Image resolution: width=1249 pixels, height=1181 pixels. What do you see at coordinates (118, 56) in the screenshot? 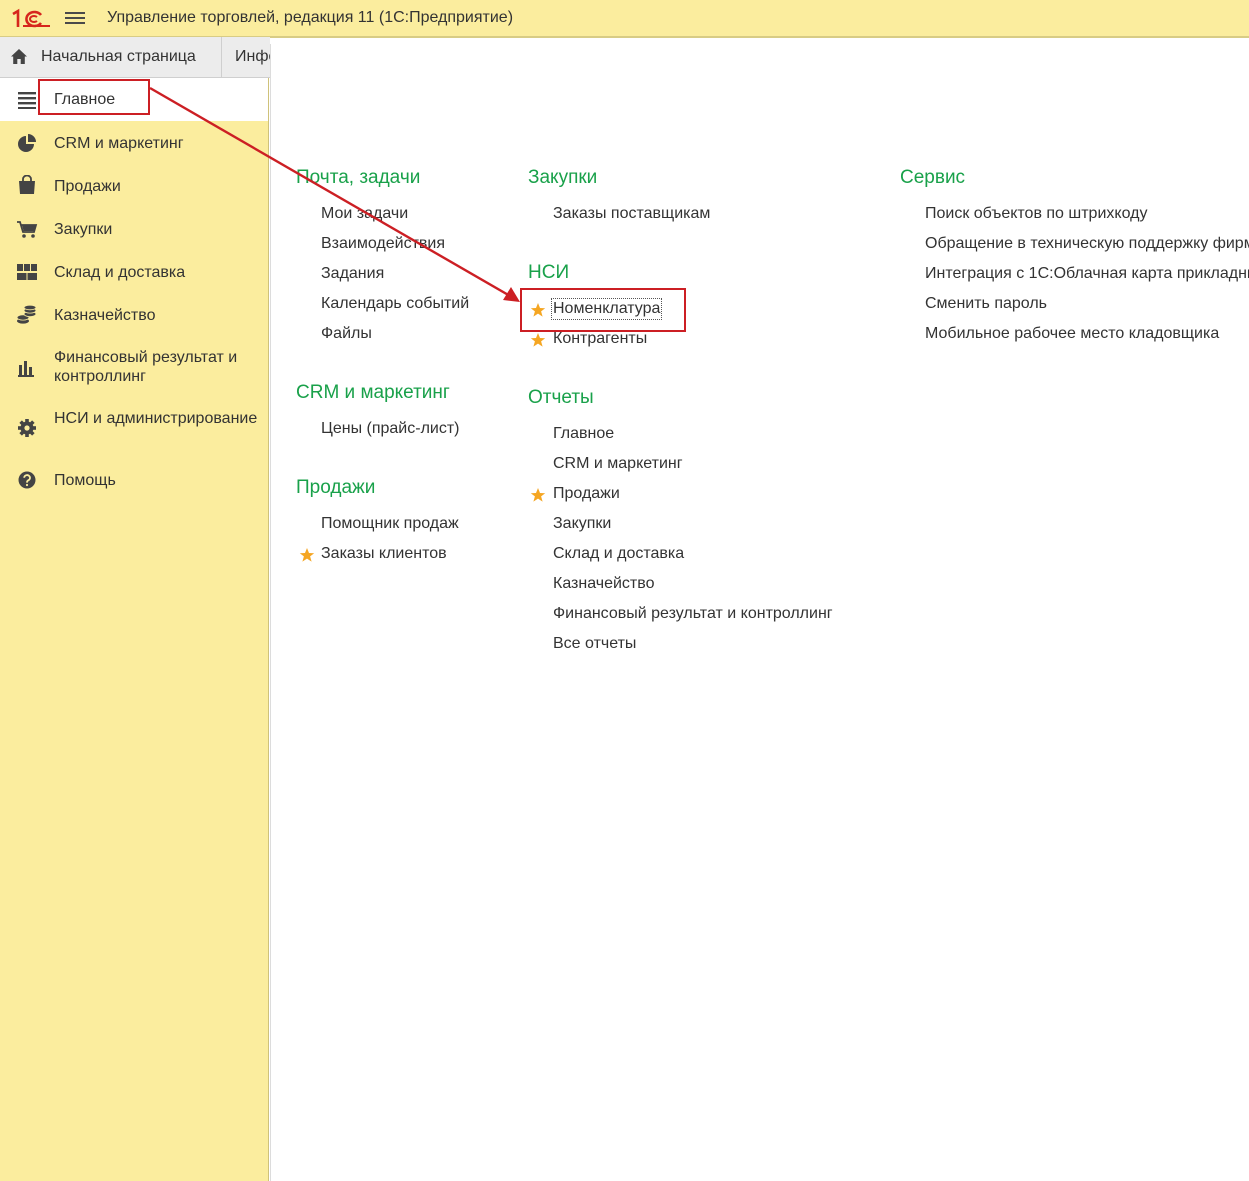
I see `tab-home-label: Начальная страница` at bounding box center [118, 56].